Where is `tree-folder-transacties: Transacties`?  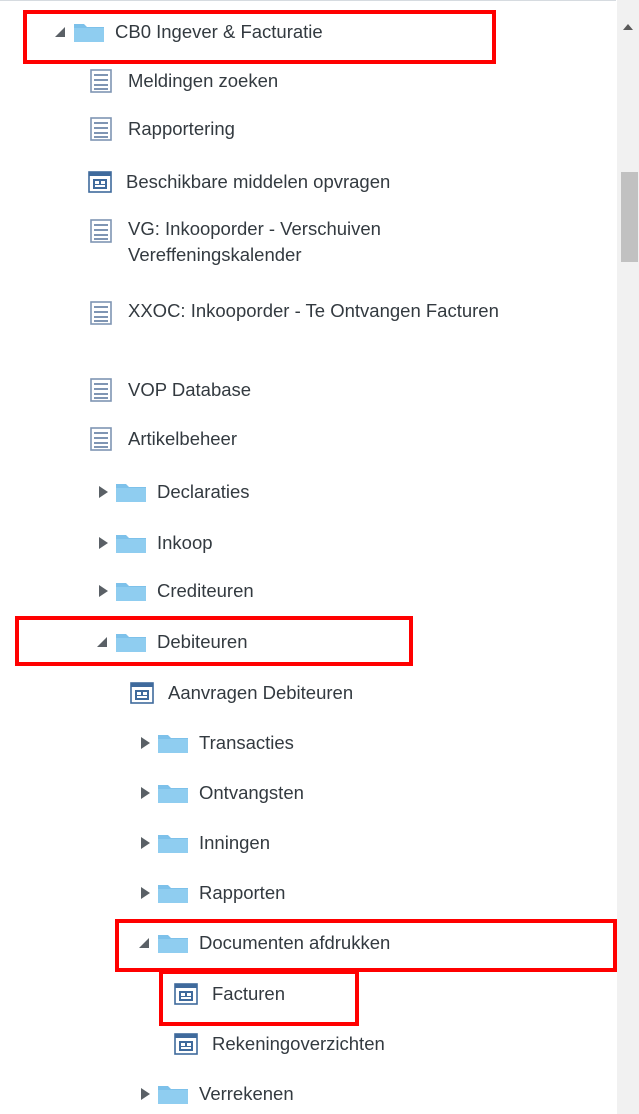
tree-folder-transacties: Transacties is located at coordinates (215, 743).